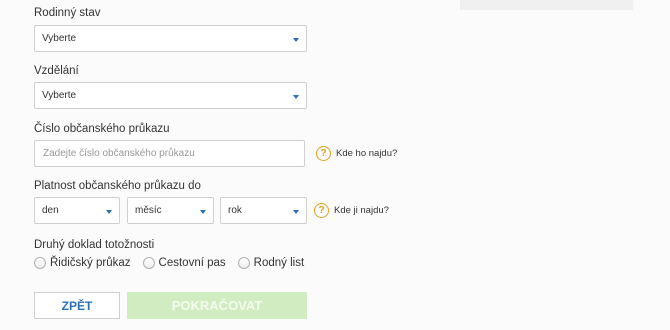  Describe the element at coordinates (367, 153) in the screenshot. I see `id-card-number-help-text: Kde ho najdu?` at that location.